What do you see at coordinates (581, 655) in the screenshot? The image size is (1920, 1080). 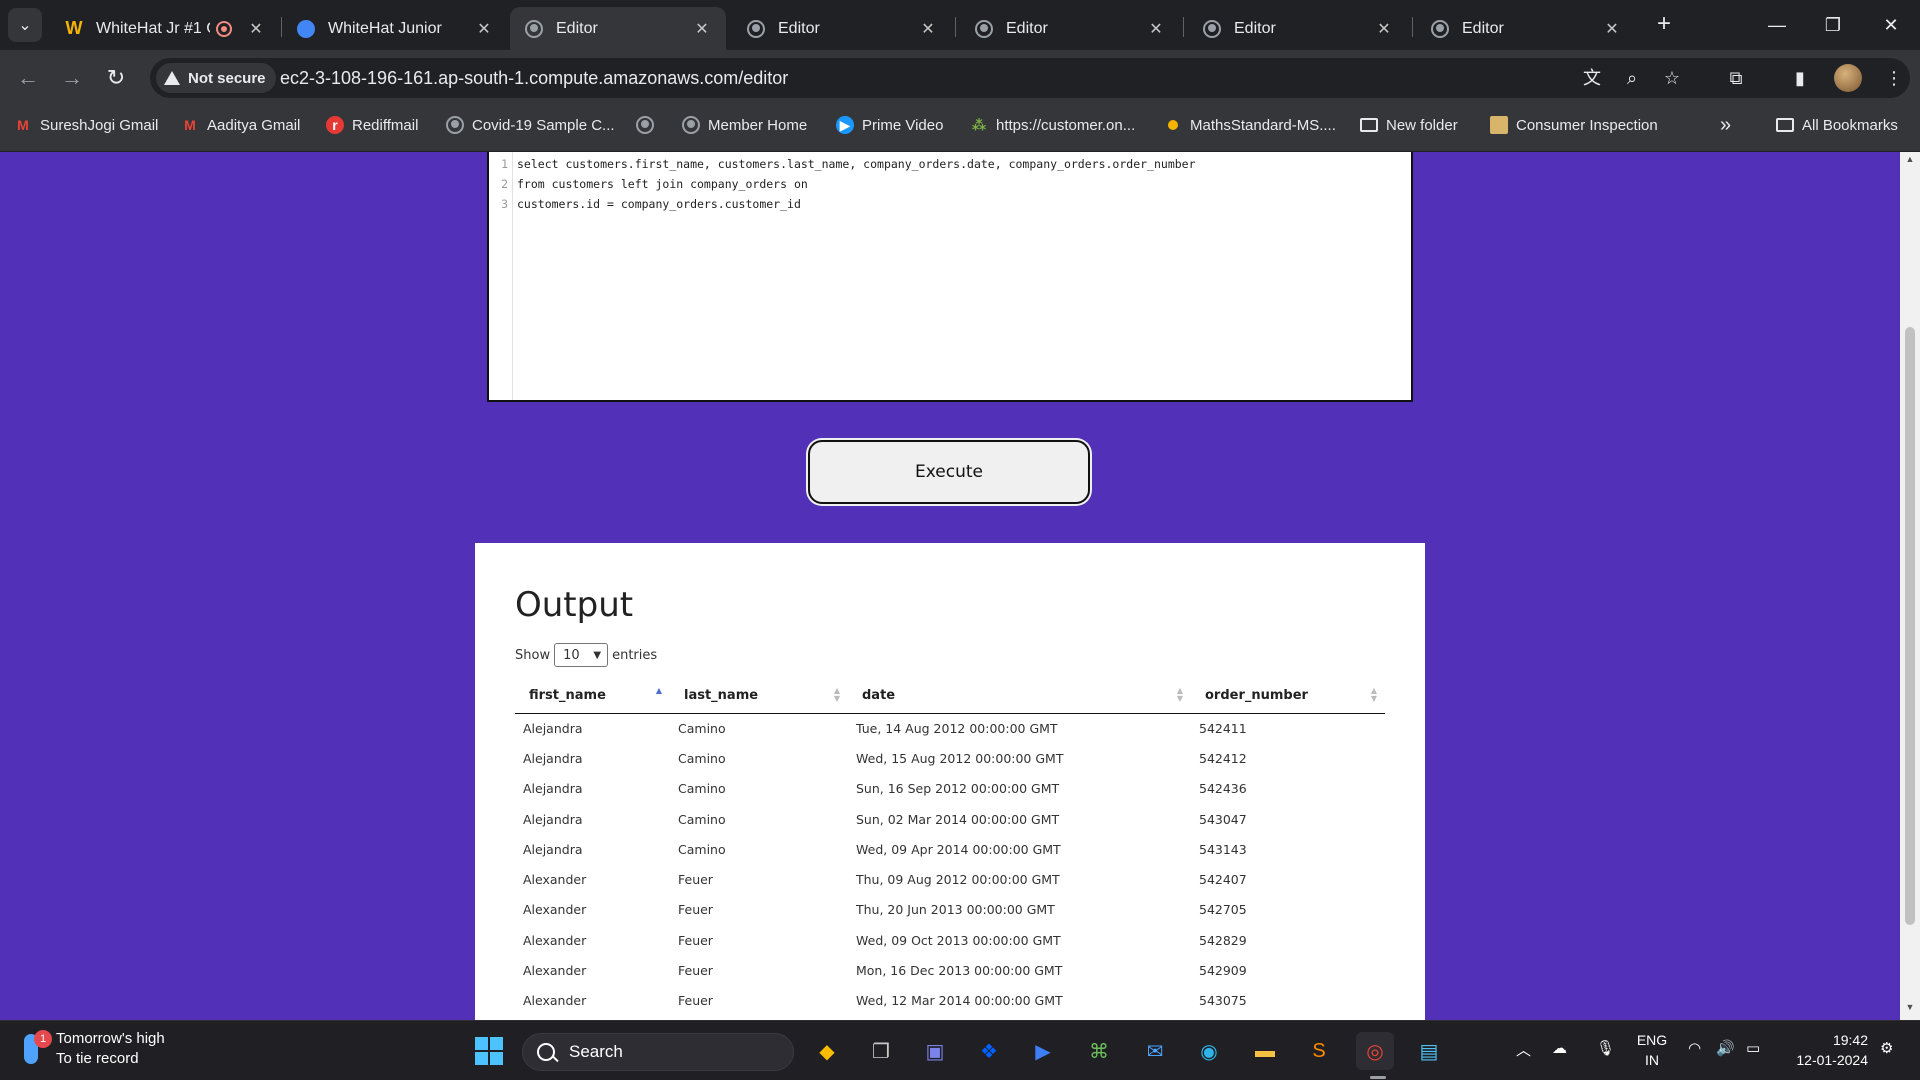 I see `entries-select: 10 ▼` at bounding box center [581, 655].